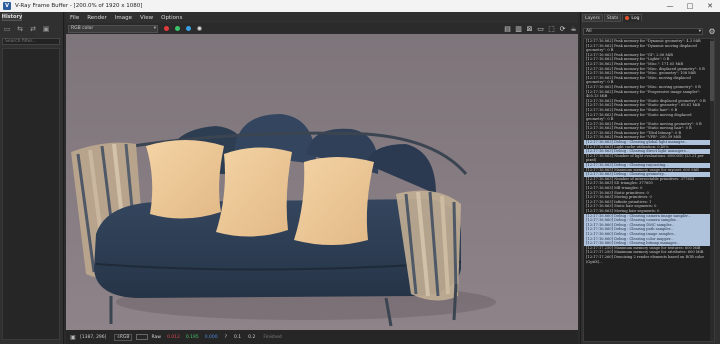 This screenshot has width=720, height=344. I want to click on minimize-button: —, so click(670, 6).